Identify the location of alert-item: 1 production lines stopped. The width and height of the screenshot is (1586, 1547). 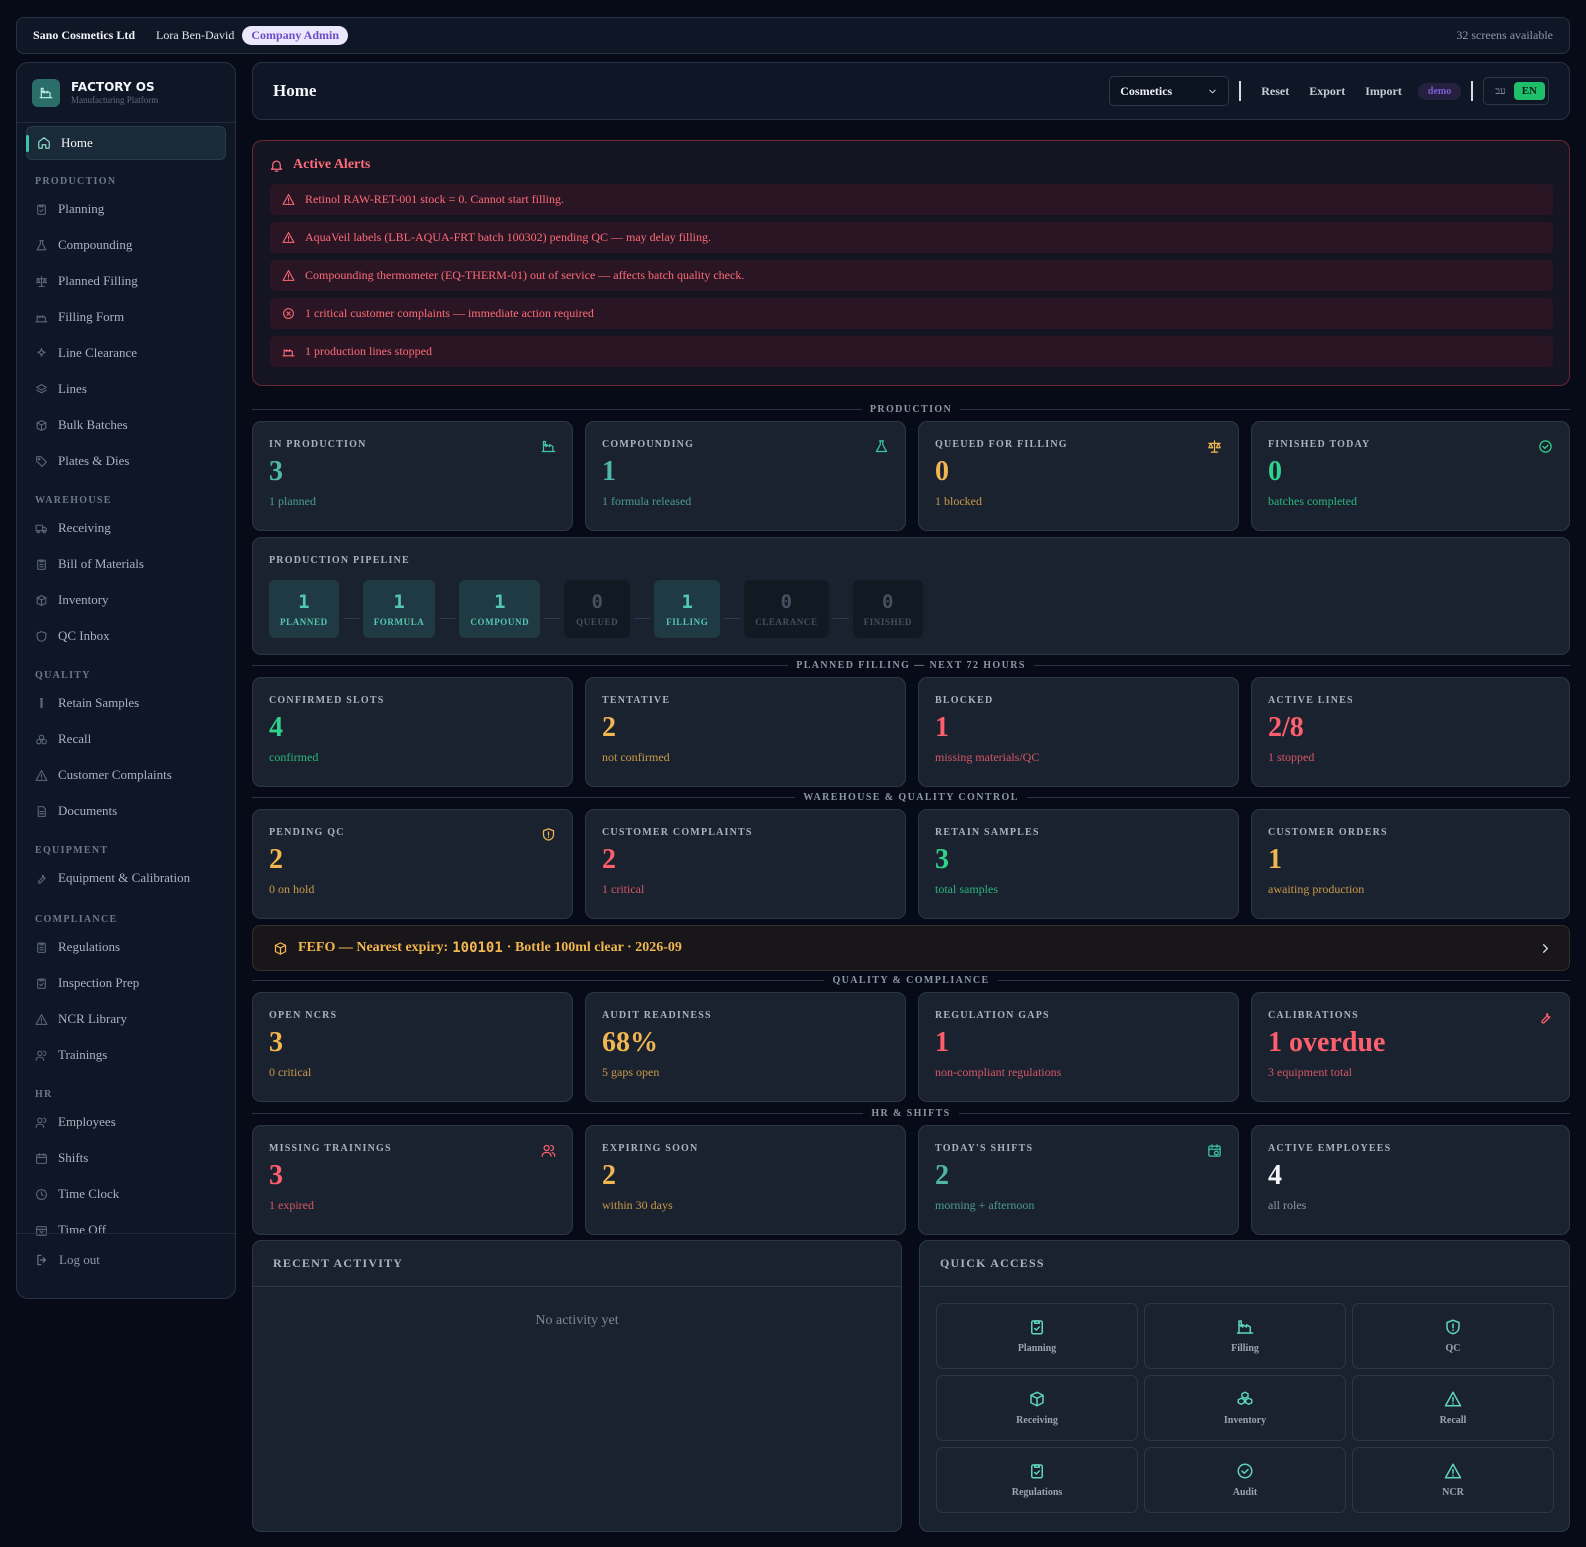
(911, 351).